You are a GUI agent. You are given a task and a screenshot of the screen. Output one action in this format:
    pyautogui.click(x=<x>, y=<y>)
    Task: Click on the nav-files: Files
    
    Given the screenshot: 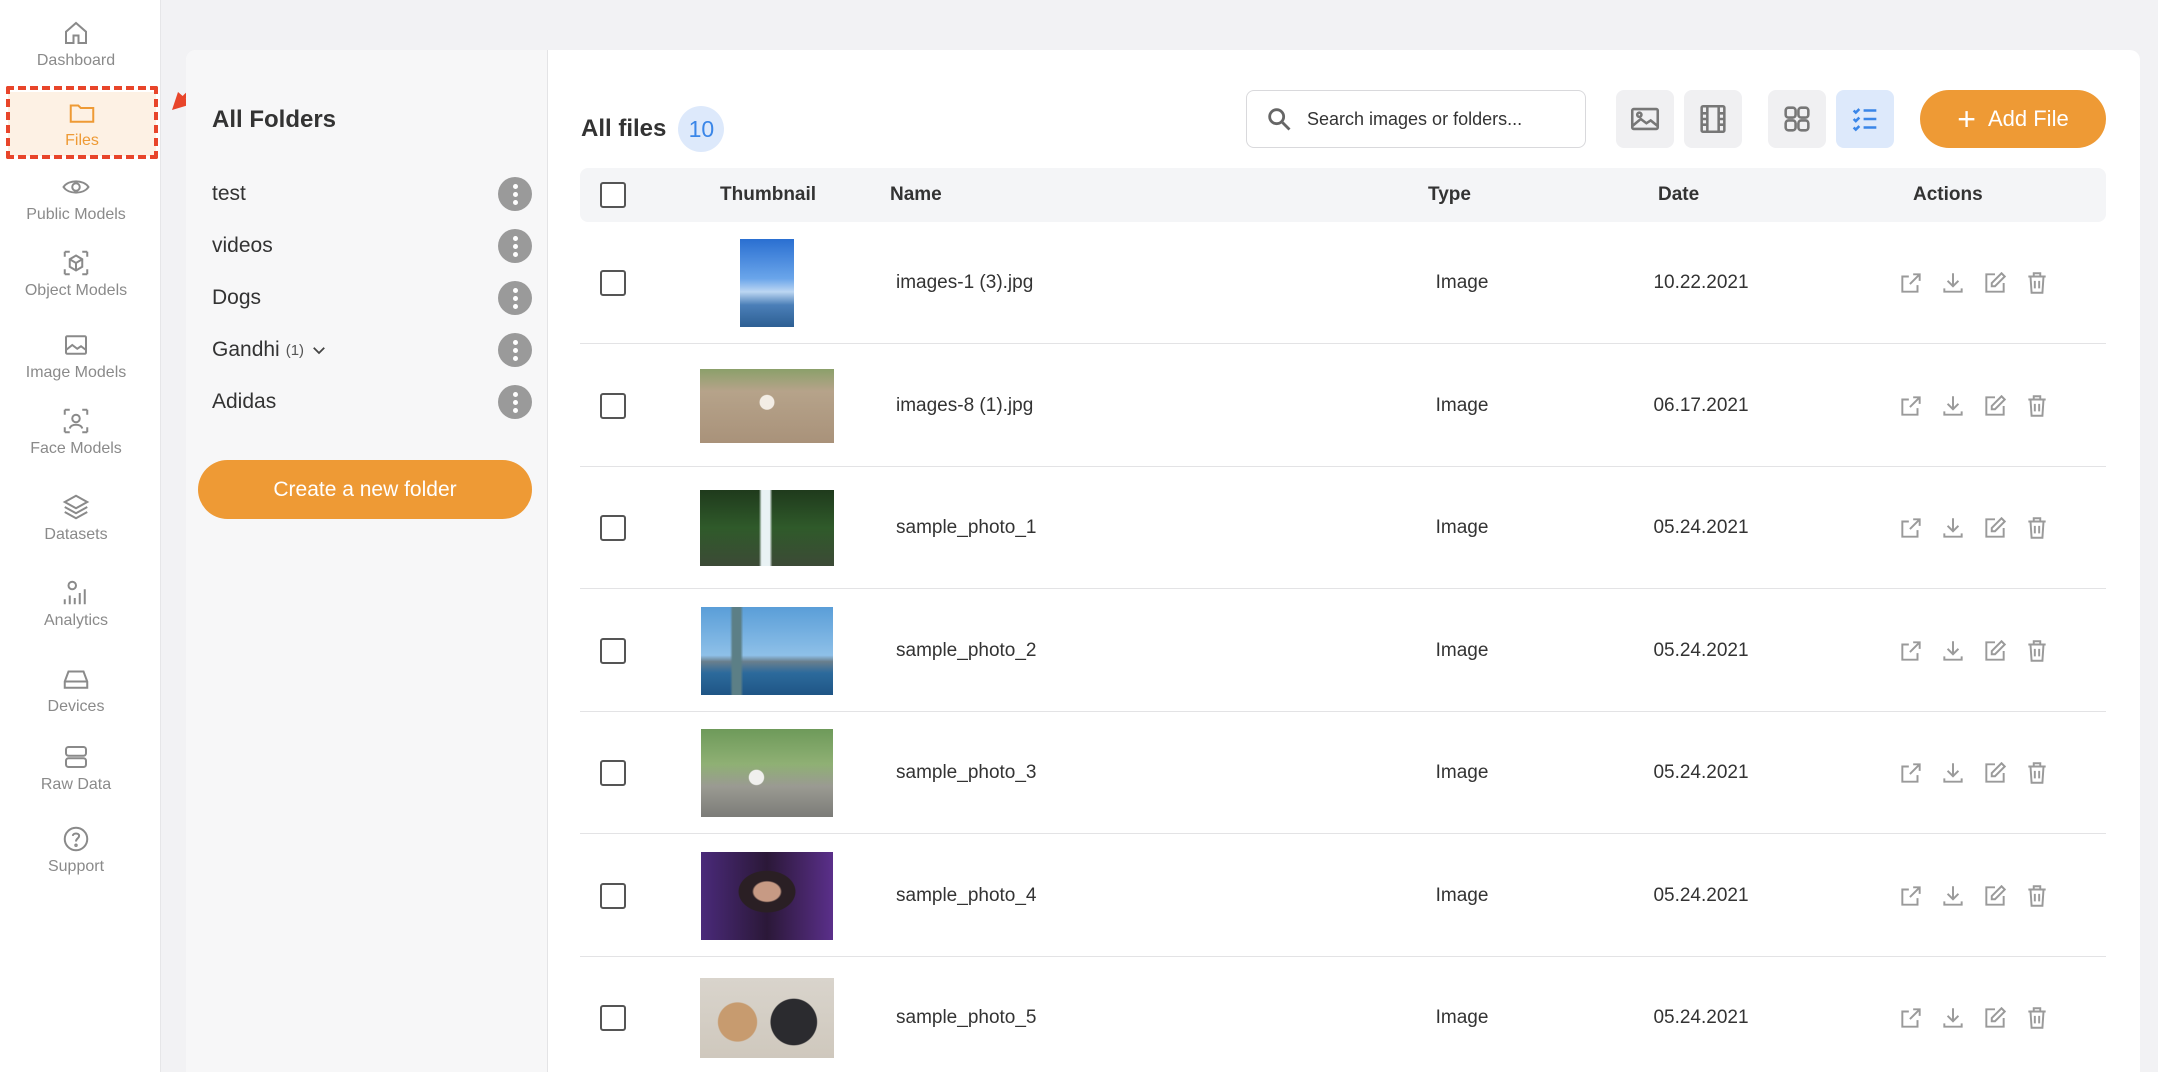 What is the action you would take?
    pyautogui.click(x=82, y=124)
    